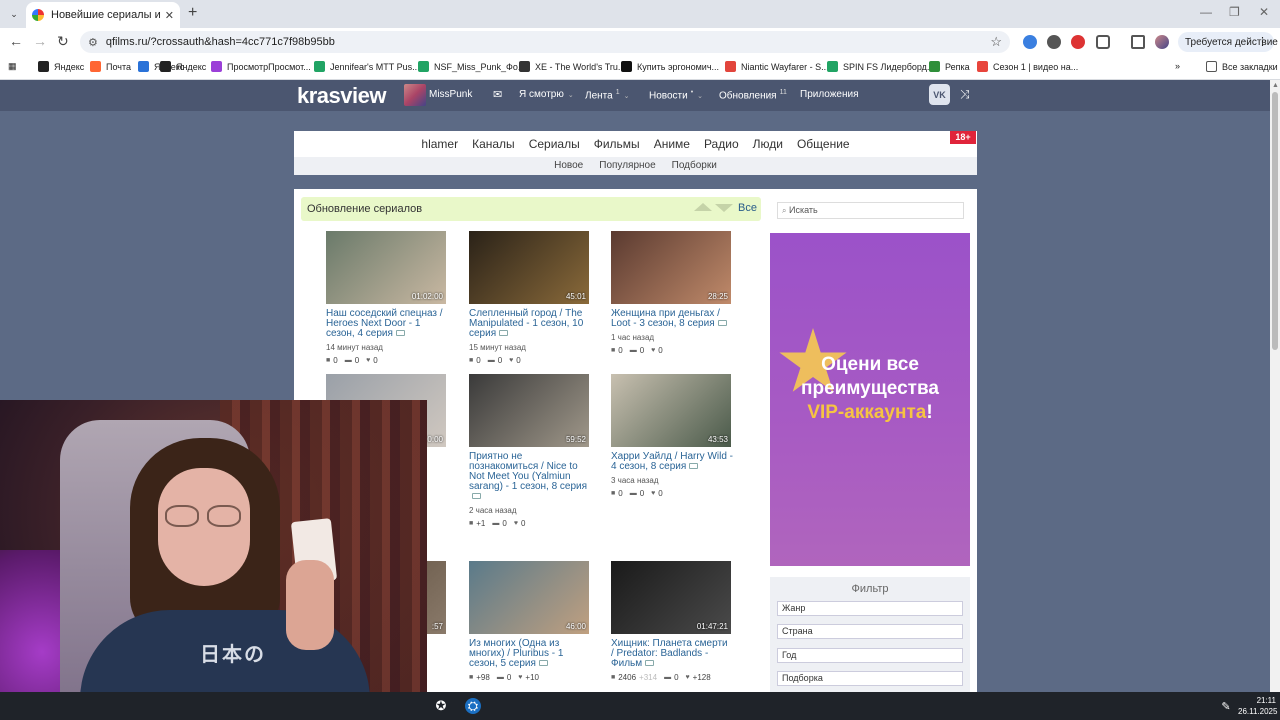 Image resolution: width=1280 pixels, height=720 pixels. I want to click on filter-genre: Жанр, so click(870, 608).